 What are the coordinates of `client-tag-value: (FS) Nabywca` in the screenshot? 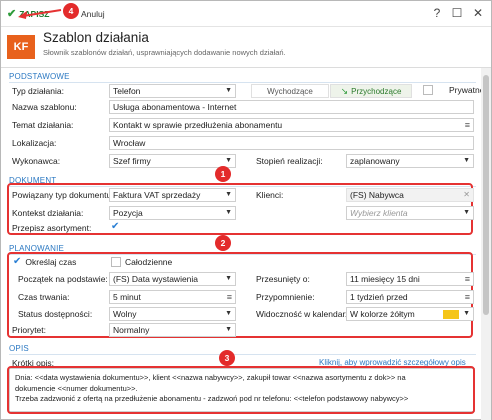 It's located at (377, 195).